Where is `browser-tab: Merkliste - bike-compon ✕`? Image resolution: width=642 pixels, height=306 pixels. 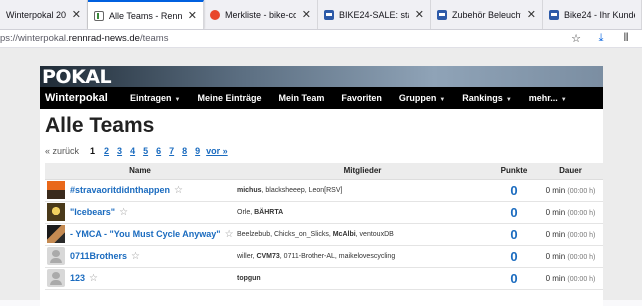
browser-tab: Merkliste - bike-compon ✕ is located at coordinates (261, 14).